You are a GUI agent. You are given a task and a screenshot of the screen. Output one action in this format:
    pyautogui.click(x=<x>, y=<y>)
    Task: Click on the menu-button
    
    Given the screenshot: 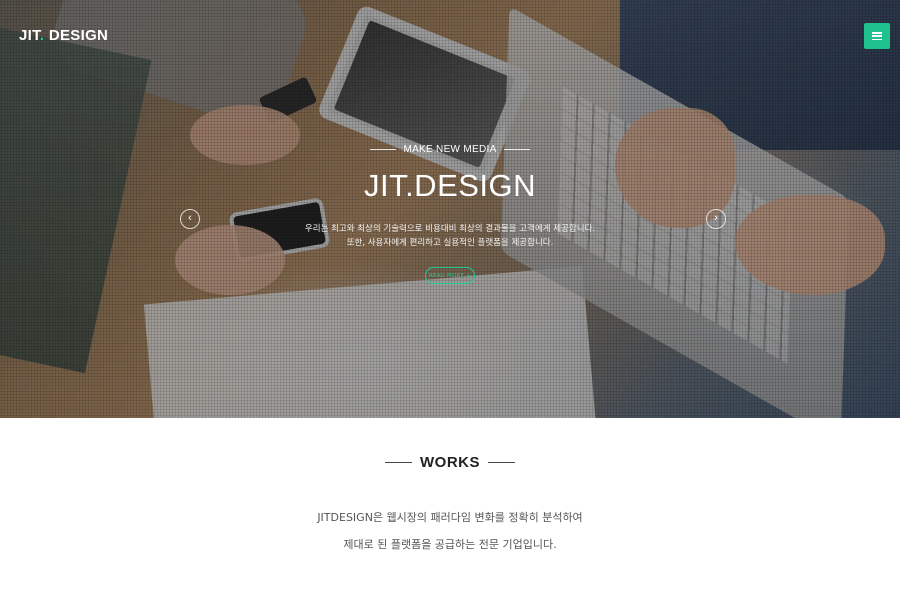 What is the action you would take?
    pyautogui.click(x=877, y=36)
    